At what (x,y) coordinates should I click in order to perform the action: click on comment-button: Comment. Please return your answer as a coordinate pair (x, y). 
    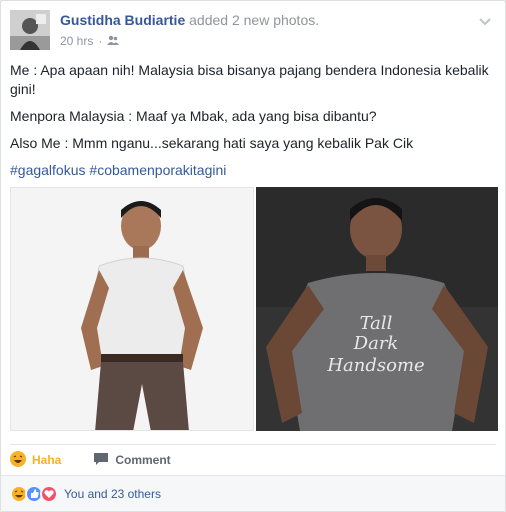
    Looking at the image, I should click on (132, 460).